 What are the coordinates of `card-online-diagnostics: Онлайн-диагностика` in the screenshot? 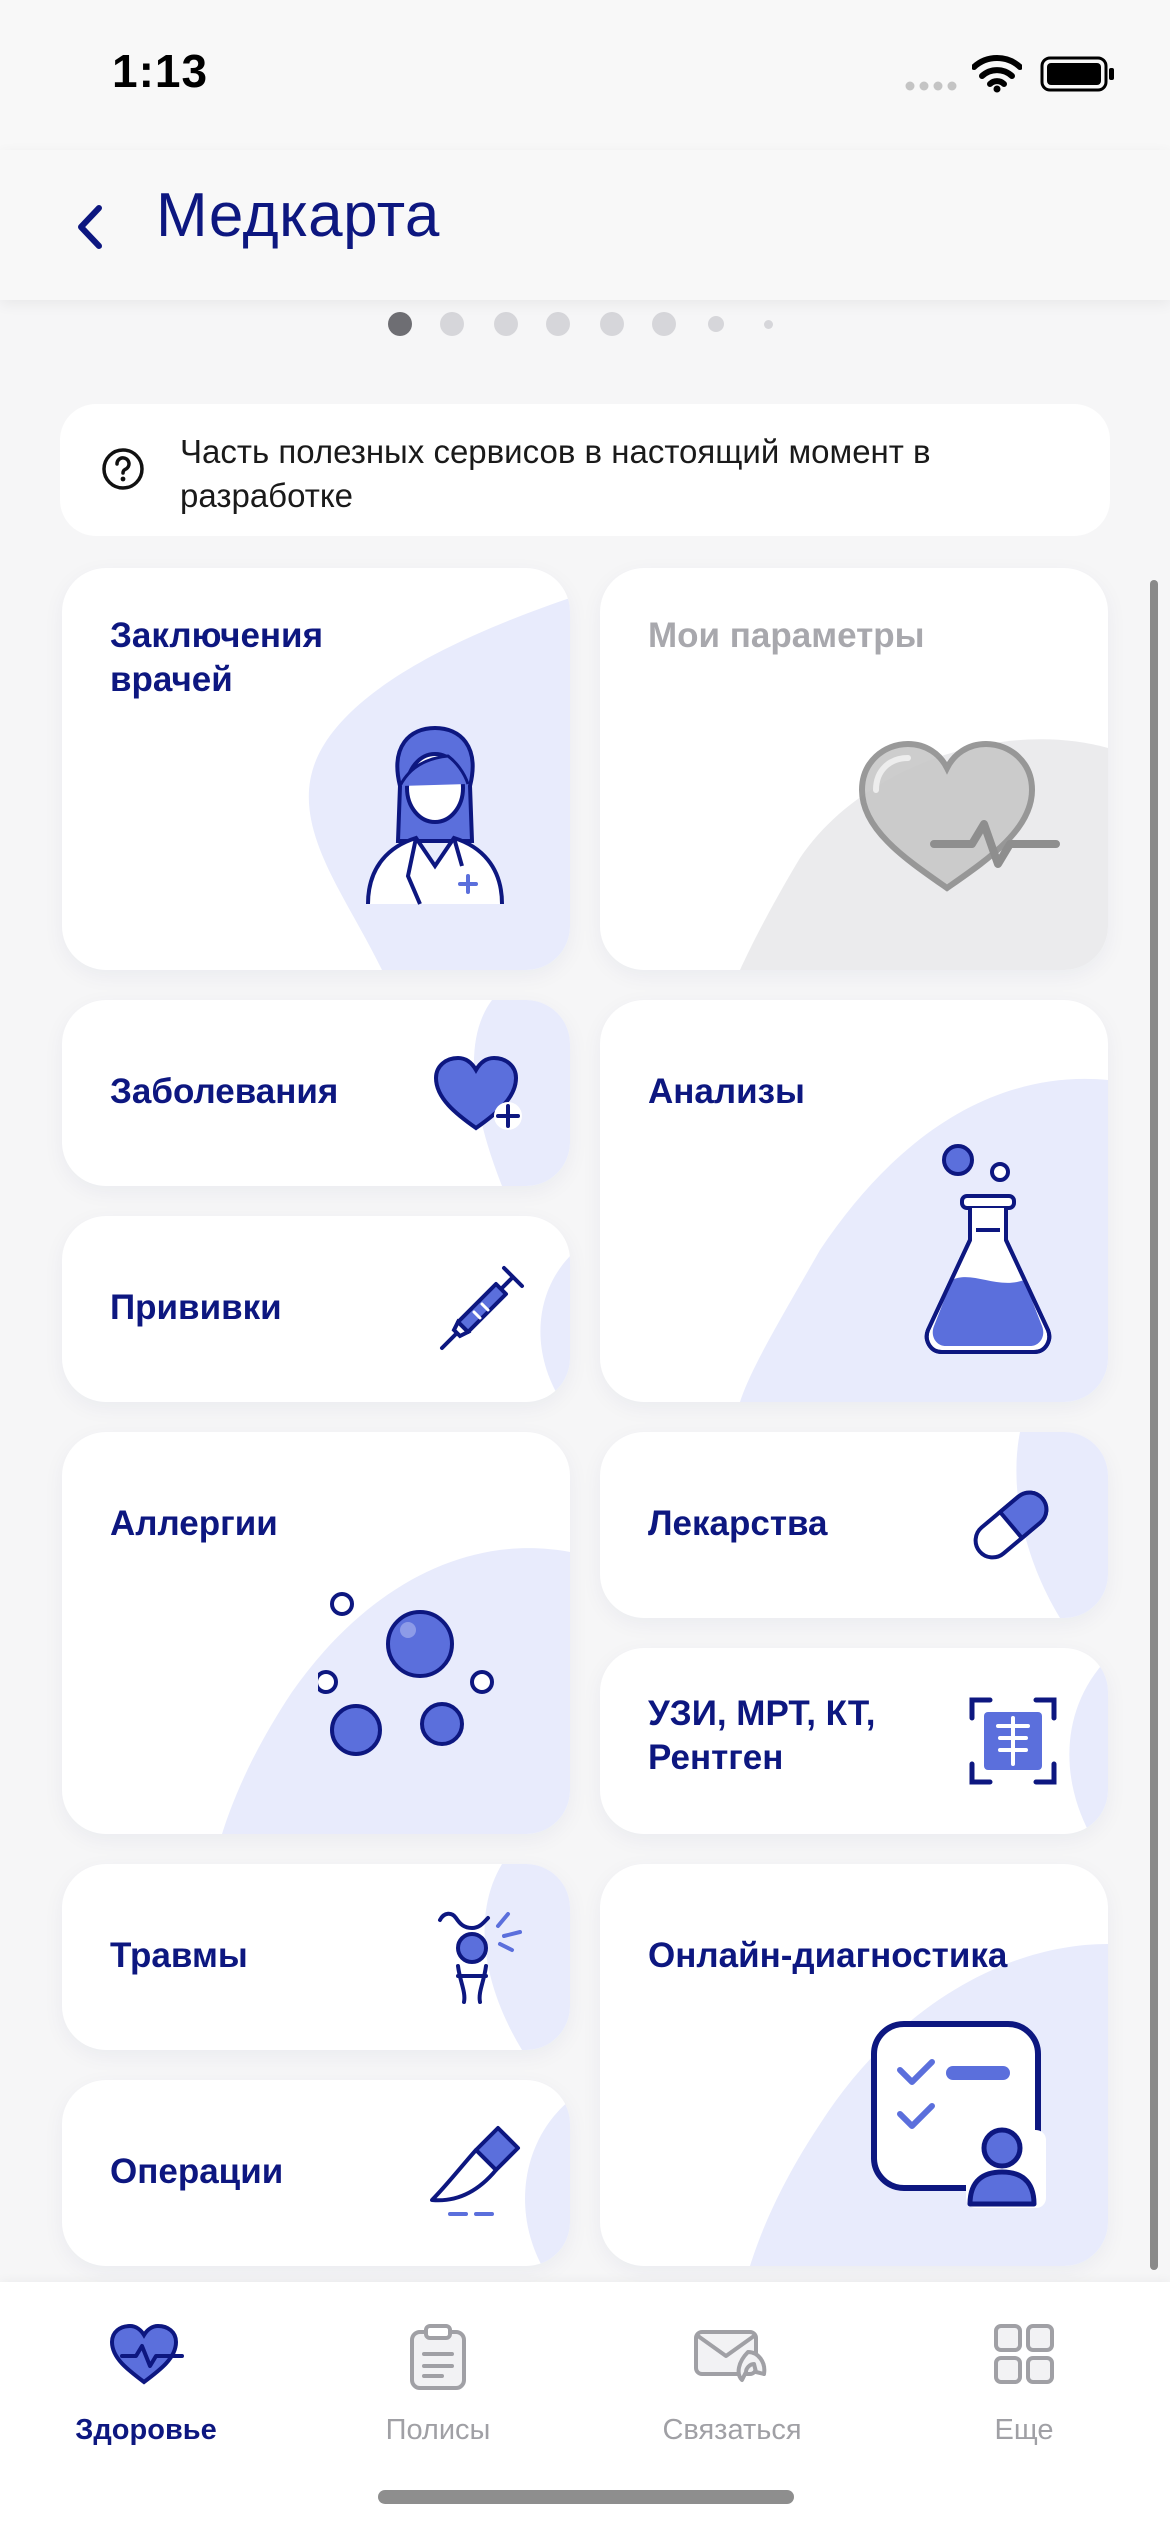 It's located at (854, 2065).